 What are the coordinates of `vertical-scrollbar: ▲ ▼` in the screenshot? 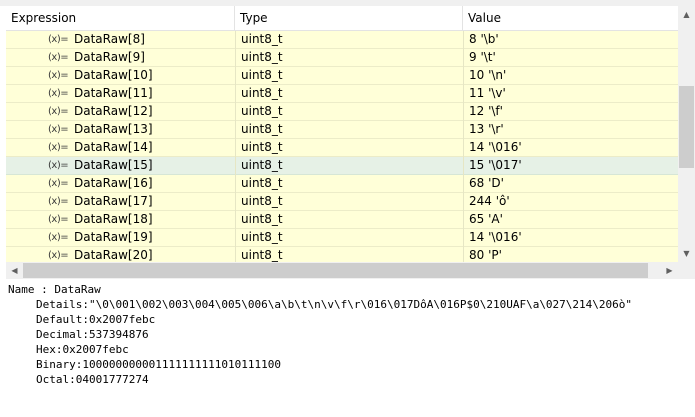 It's located at (686, 134).